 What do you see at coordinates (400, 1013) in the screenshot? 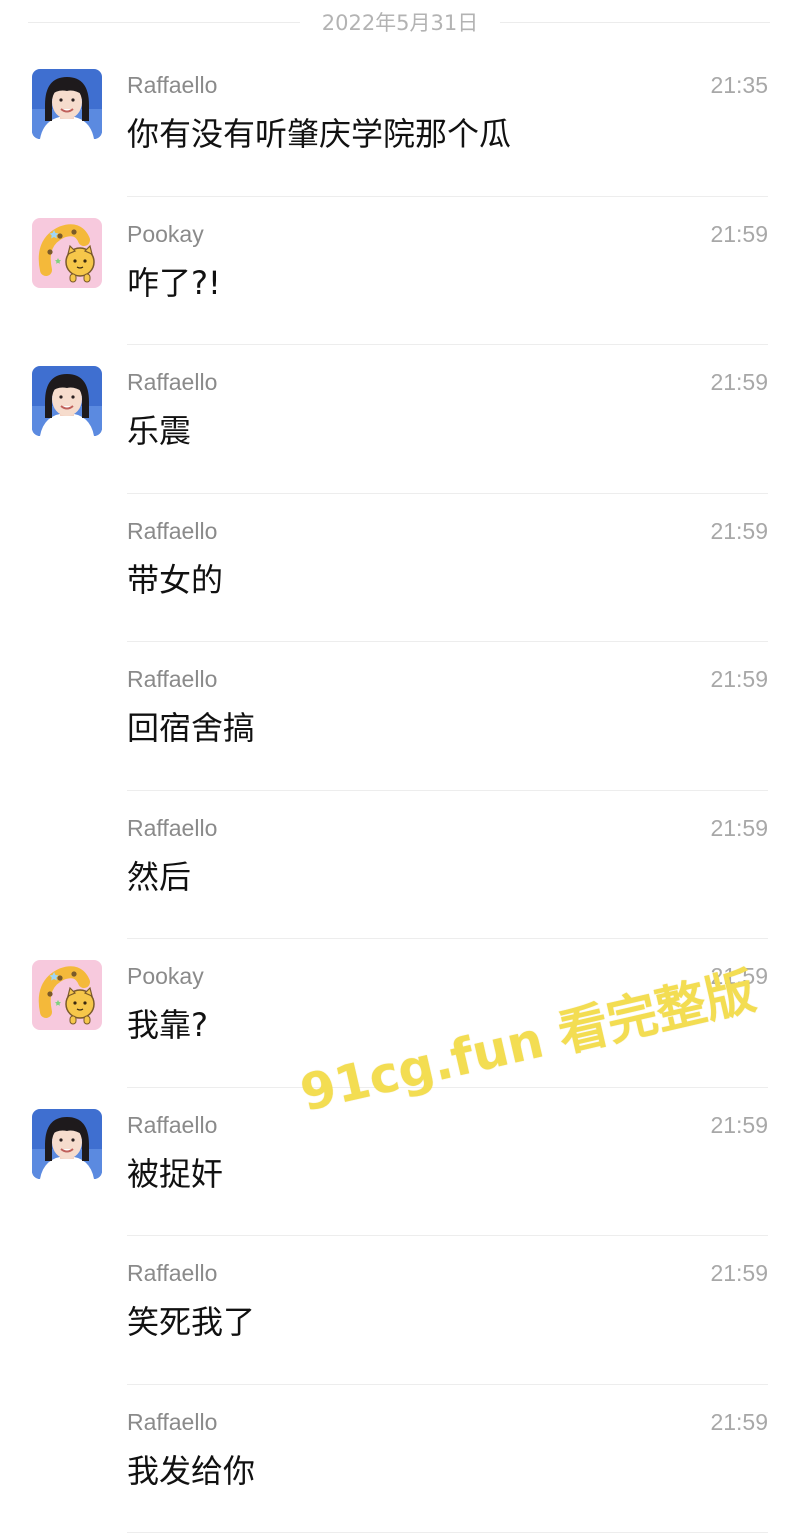
I see `message-row: Pookay 21:59 我靠?` at bounding box center [400, 1013].